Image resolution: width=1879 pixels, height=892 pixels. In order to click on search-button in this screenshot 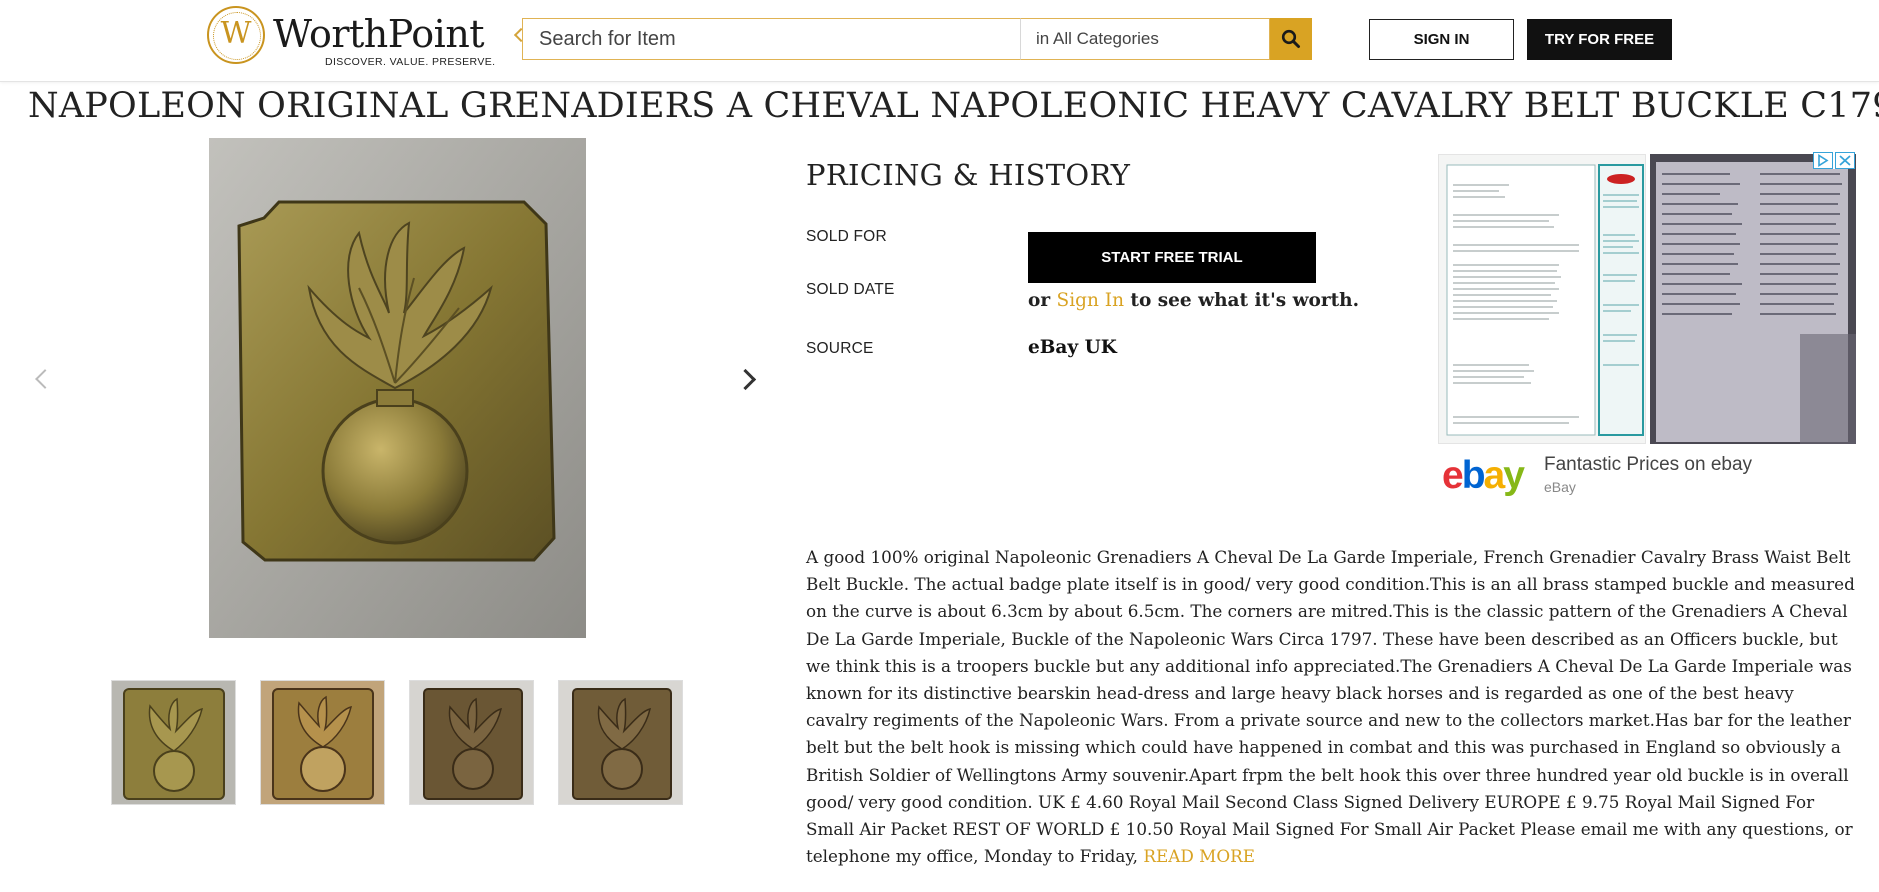, I will do `click(1291, 39)`.